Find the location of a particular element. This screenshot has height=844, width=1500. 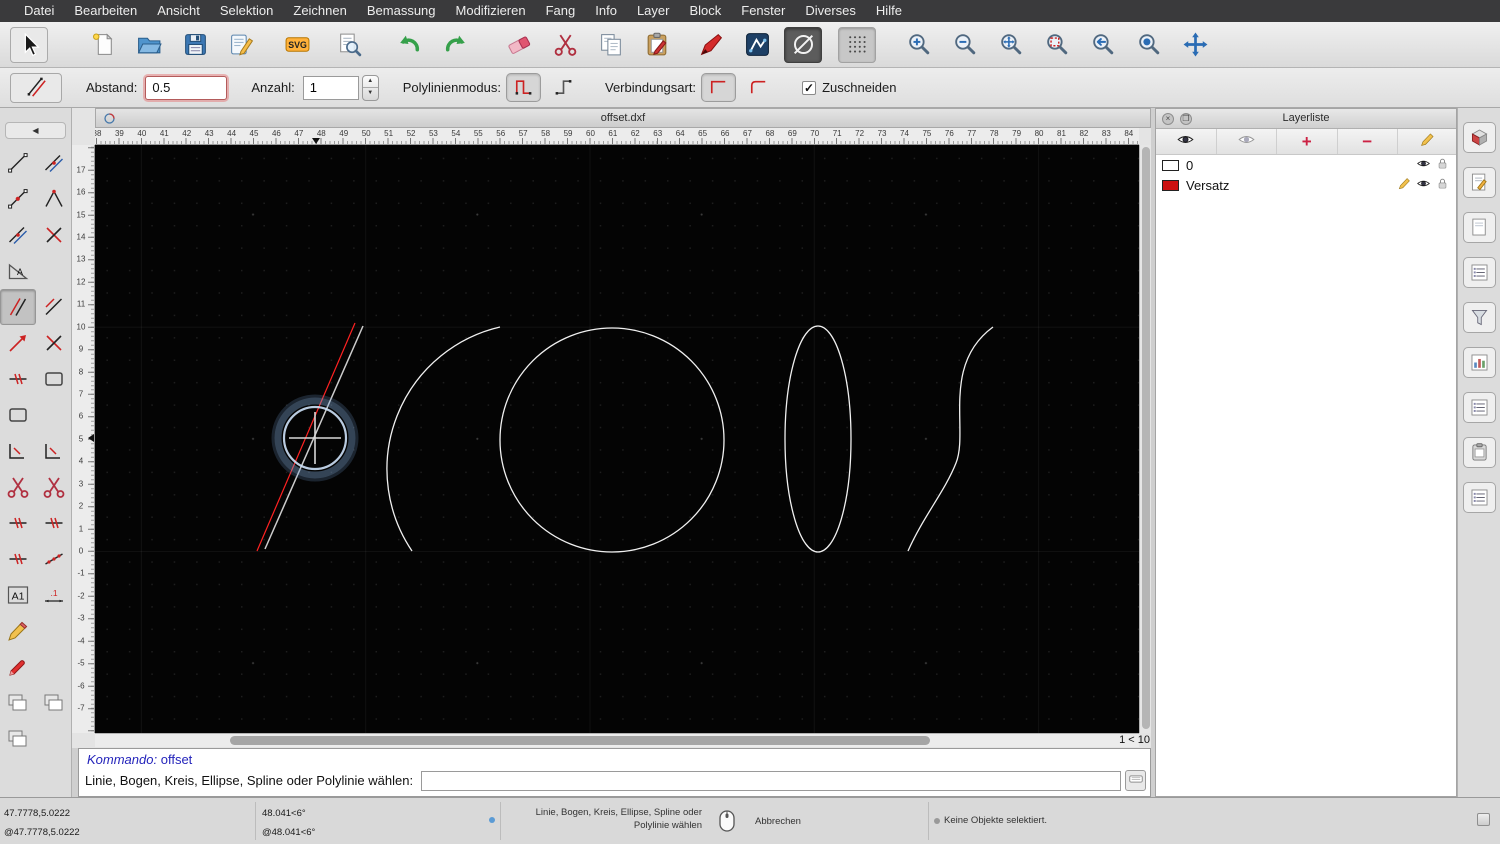

menu-fang: Fang is located at coordinates (561, 11).